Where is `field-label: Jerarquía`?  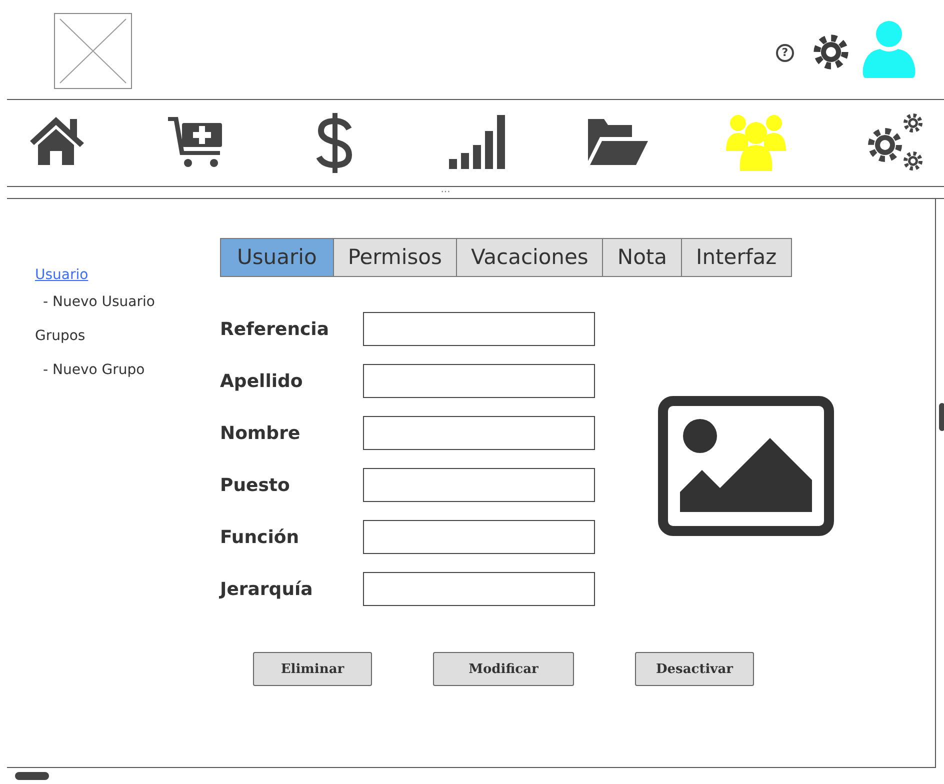 field-label: Jerarquía is located at coordinates (267, 589).